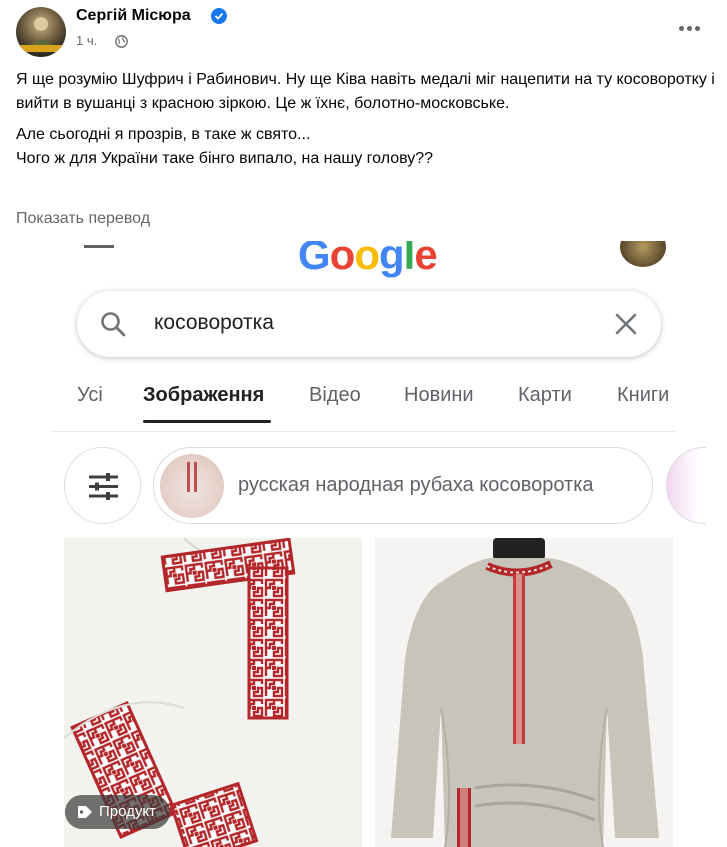 This screenshot has width=727, height=847. What do you see at coordinates (363, 31) in the screenshot?
I see `post-header: Сергій Місюра 1 ч.` at bounding box center [363, 31].